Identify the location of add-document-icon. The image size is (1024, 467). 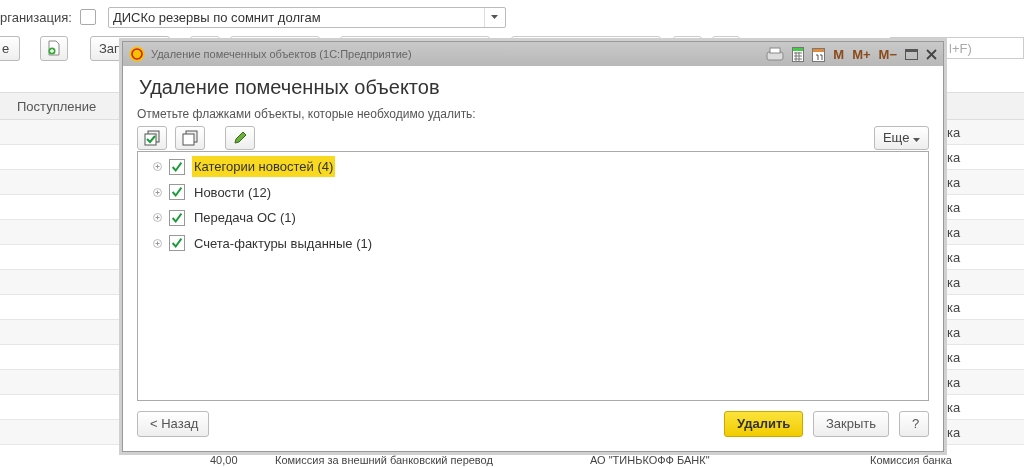
(54, 48).